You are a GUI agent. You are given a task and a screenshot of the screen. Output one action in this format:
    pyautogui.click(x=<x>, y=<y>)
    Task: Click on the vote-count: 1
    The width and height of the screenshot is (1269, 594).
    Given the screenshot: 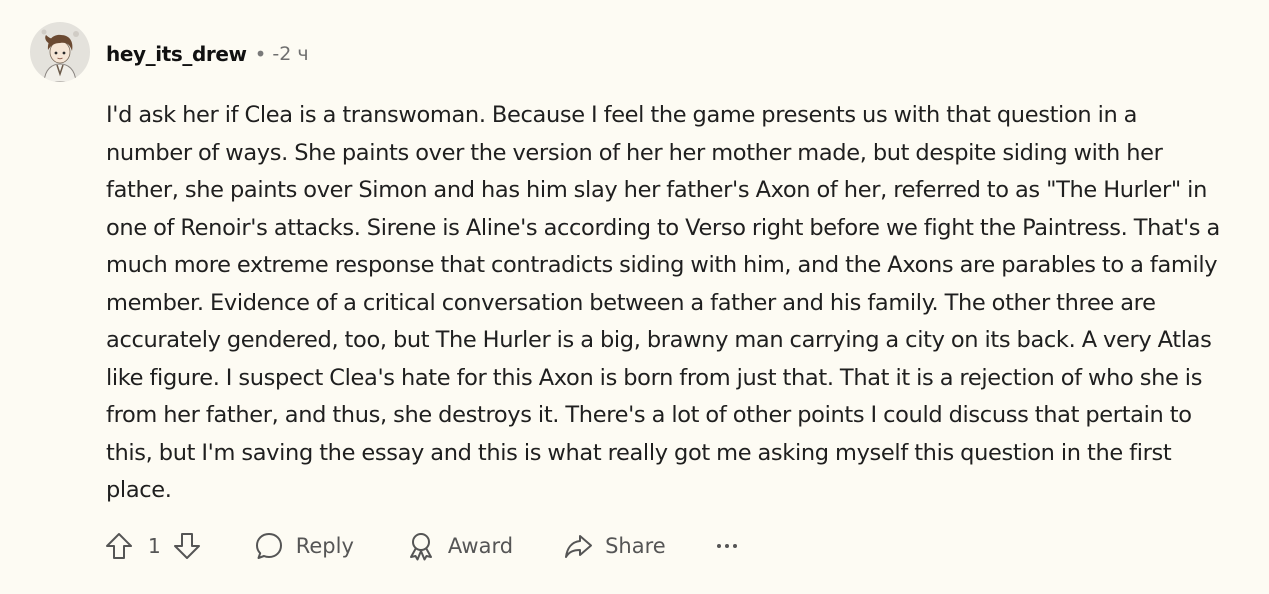 What is the action you would take?
    pyautogui.click(x=154, y=546)
    